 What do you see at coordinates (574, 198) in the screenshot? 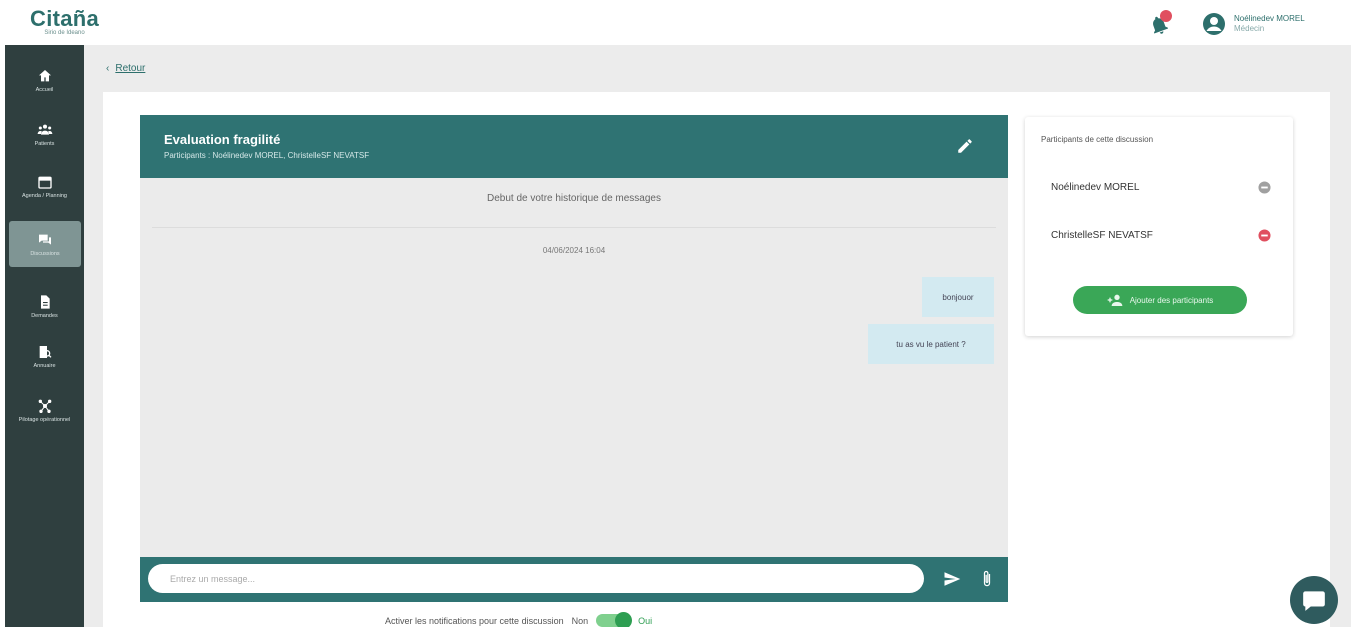
I see `history-start-label: Debut de votre historique de messages` at bounding box center [574, 198].